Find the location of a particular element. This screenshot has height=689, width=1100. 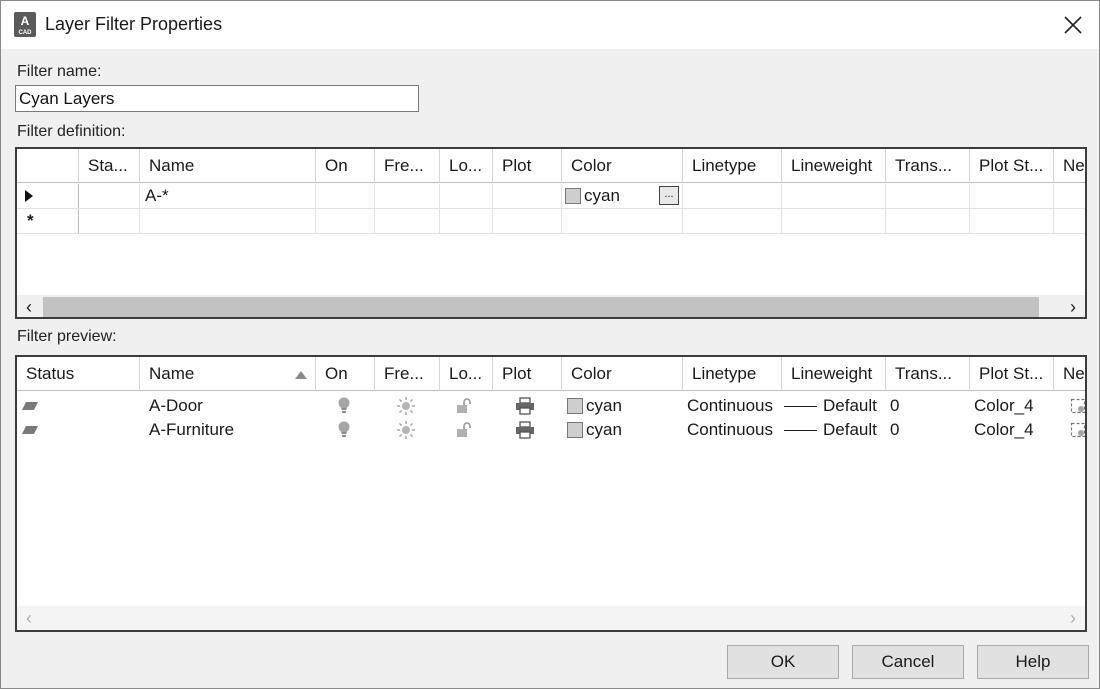

help-button: Help is located at coordinates (1033, 662).